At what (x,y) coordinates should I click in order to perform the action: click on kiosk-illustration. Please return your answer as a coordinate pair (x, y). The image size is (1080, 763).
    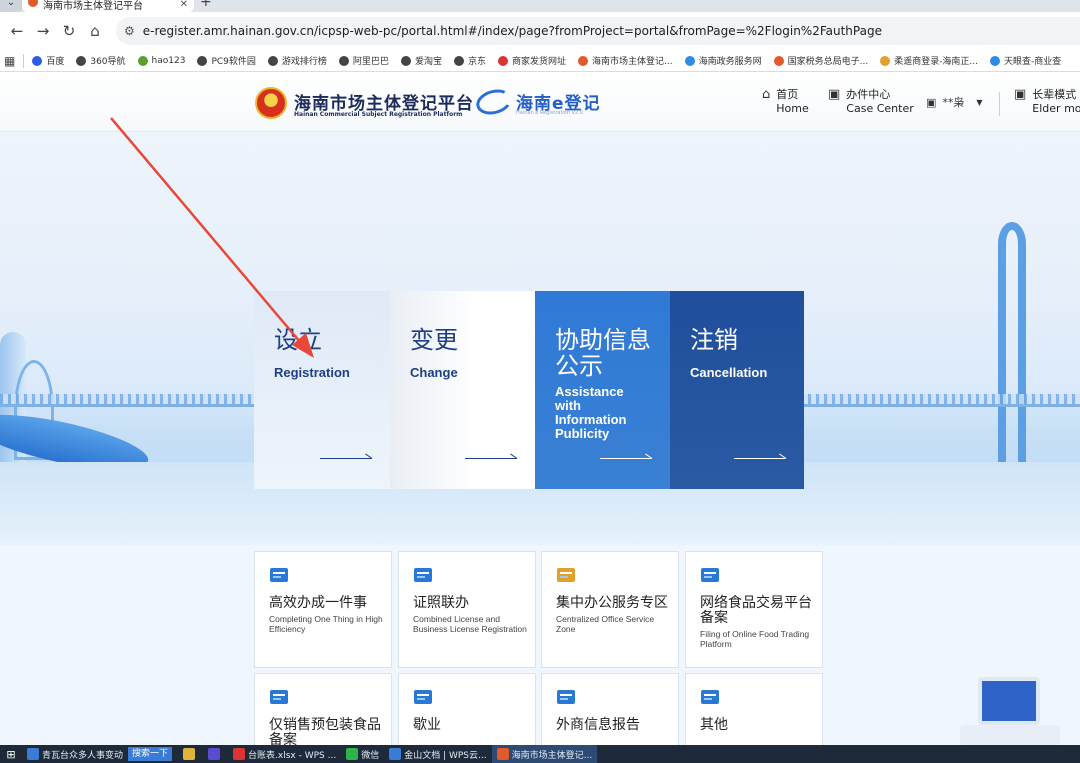
    Looking at the image, I should click on (1009, 701).